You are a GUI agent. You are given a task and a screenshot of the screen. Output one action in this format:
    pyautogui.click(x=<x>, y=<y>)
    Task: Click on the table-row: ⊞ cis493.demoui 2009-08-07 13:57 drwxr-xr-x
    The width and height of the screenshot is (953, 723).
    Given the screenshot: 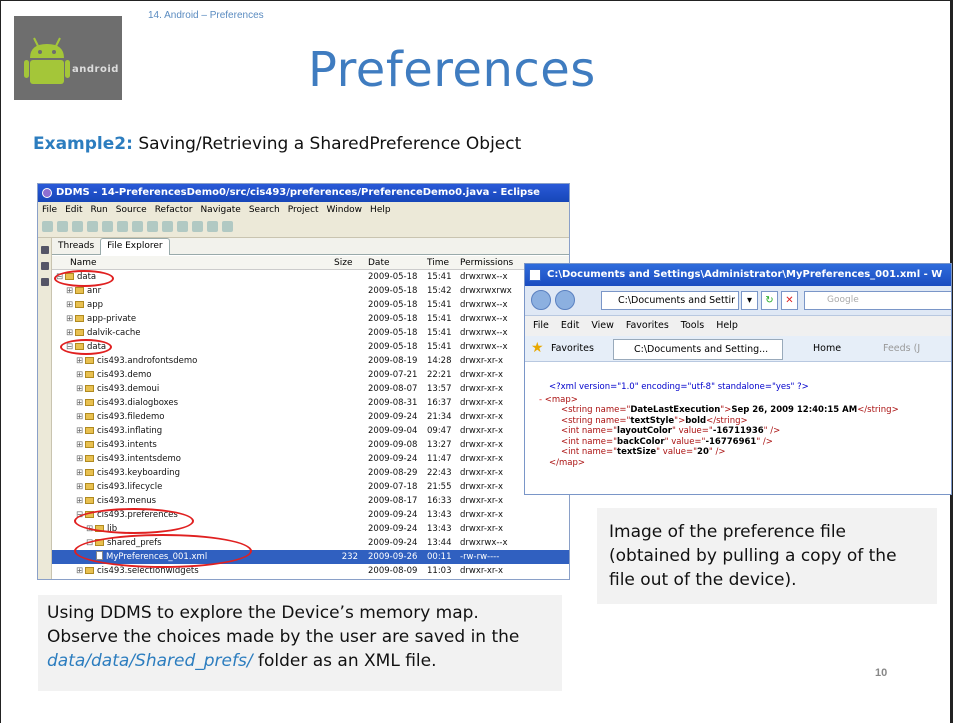 What is the action you would take?
    pyautogui.click(x=310, y=389)
    